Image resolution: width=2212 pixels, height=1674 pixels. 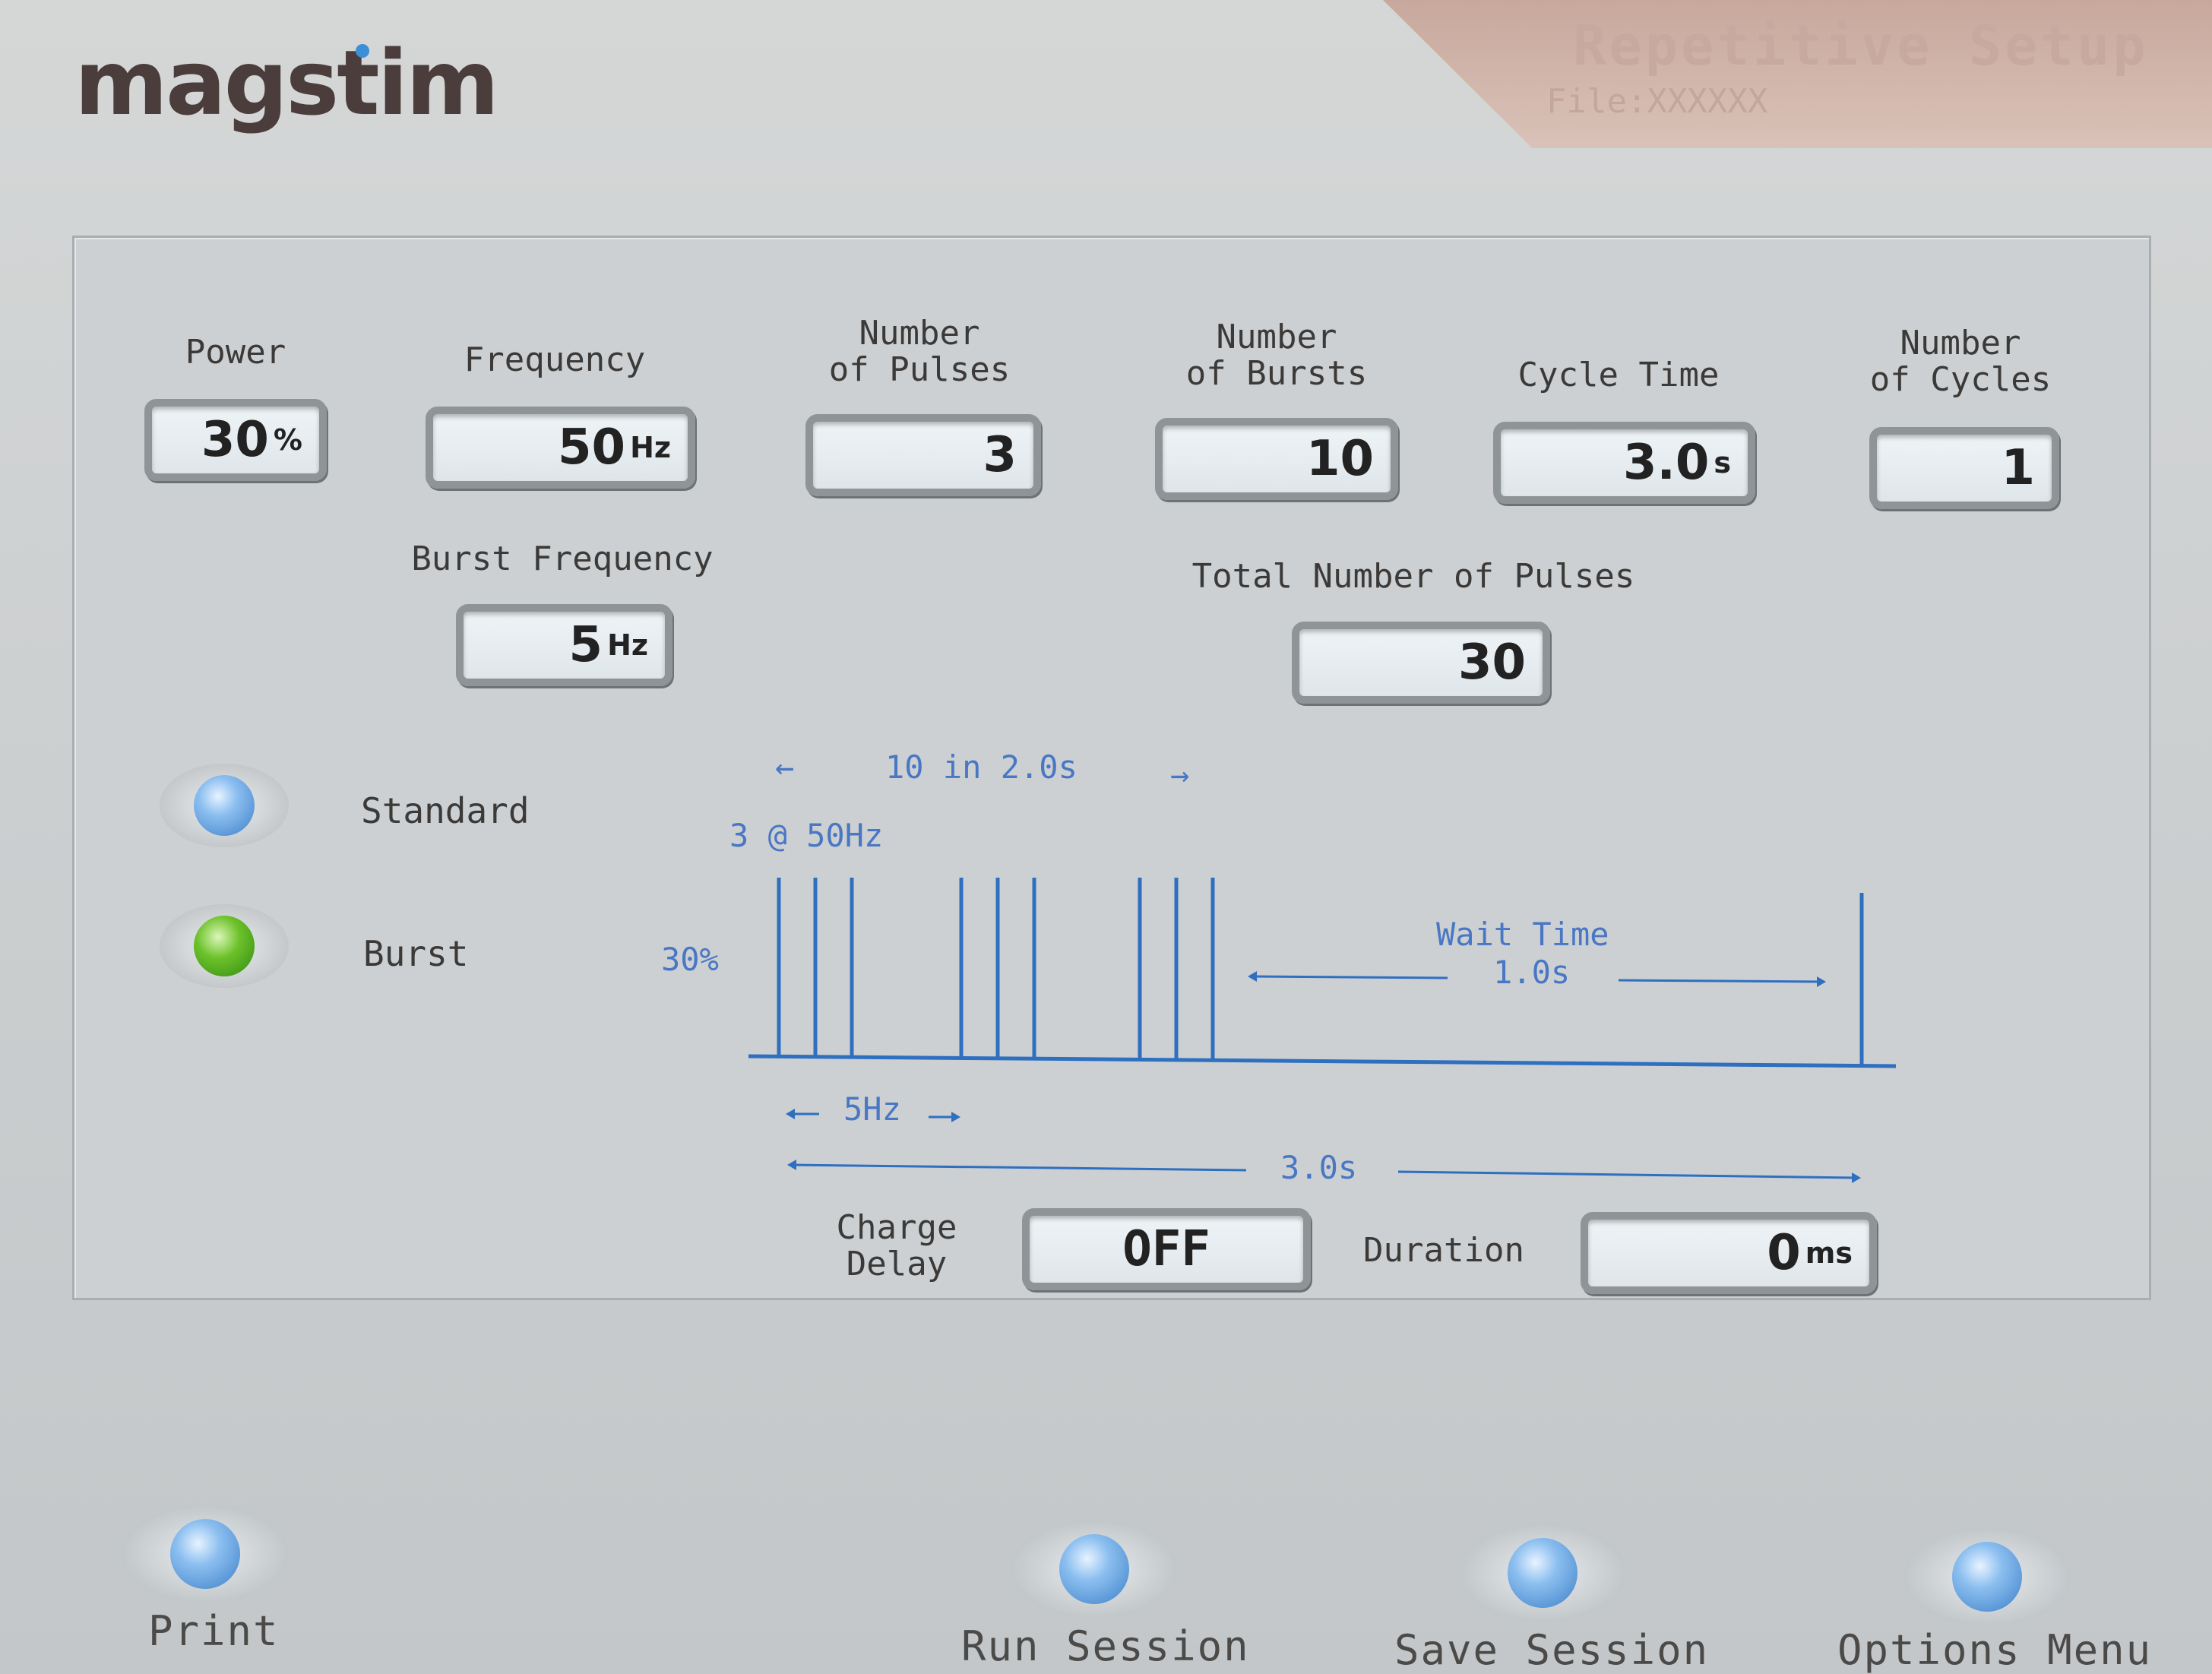 I want to click on run-session-indicator-icon, so click(x=1094, y=1569).